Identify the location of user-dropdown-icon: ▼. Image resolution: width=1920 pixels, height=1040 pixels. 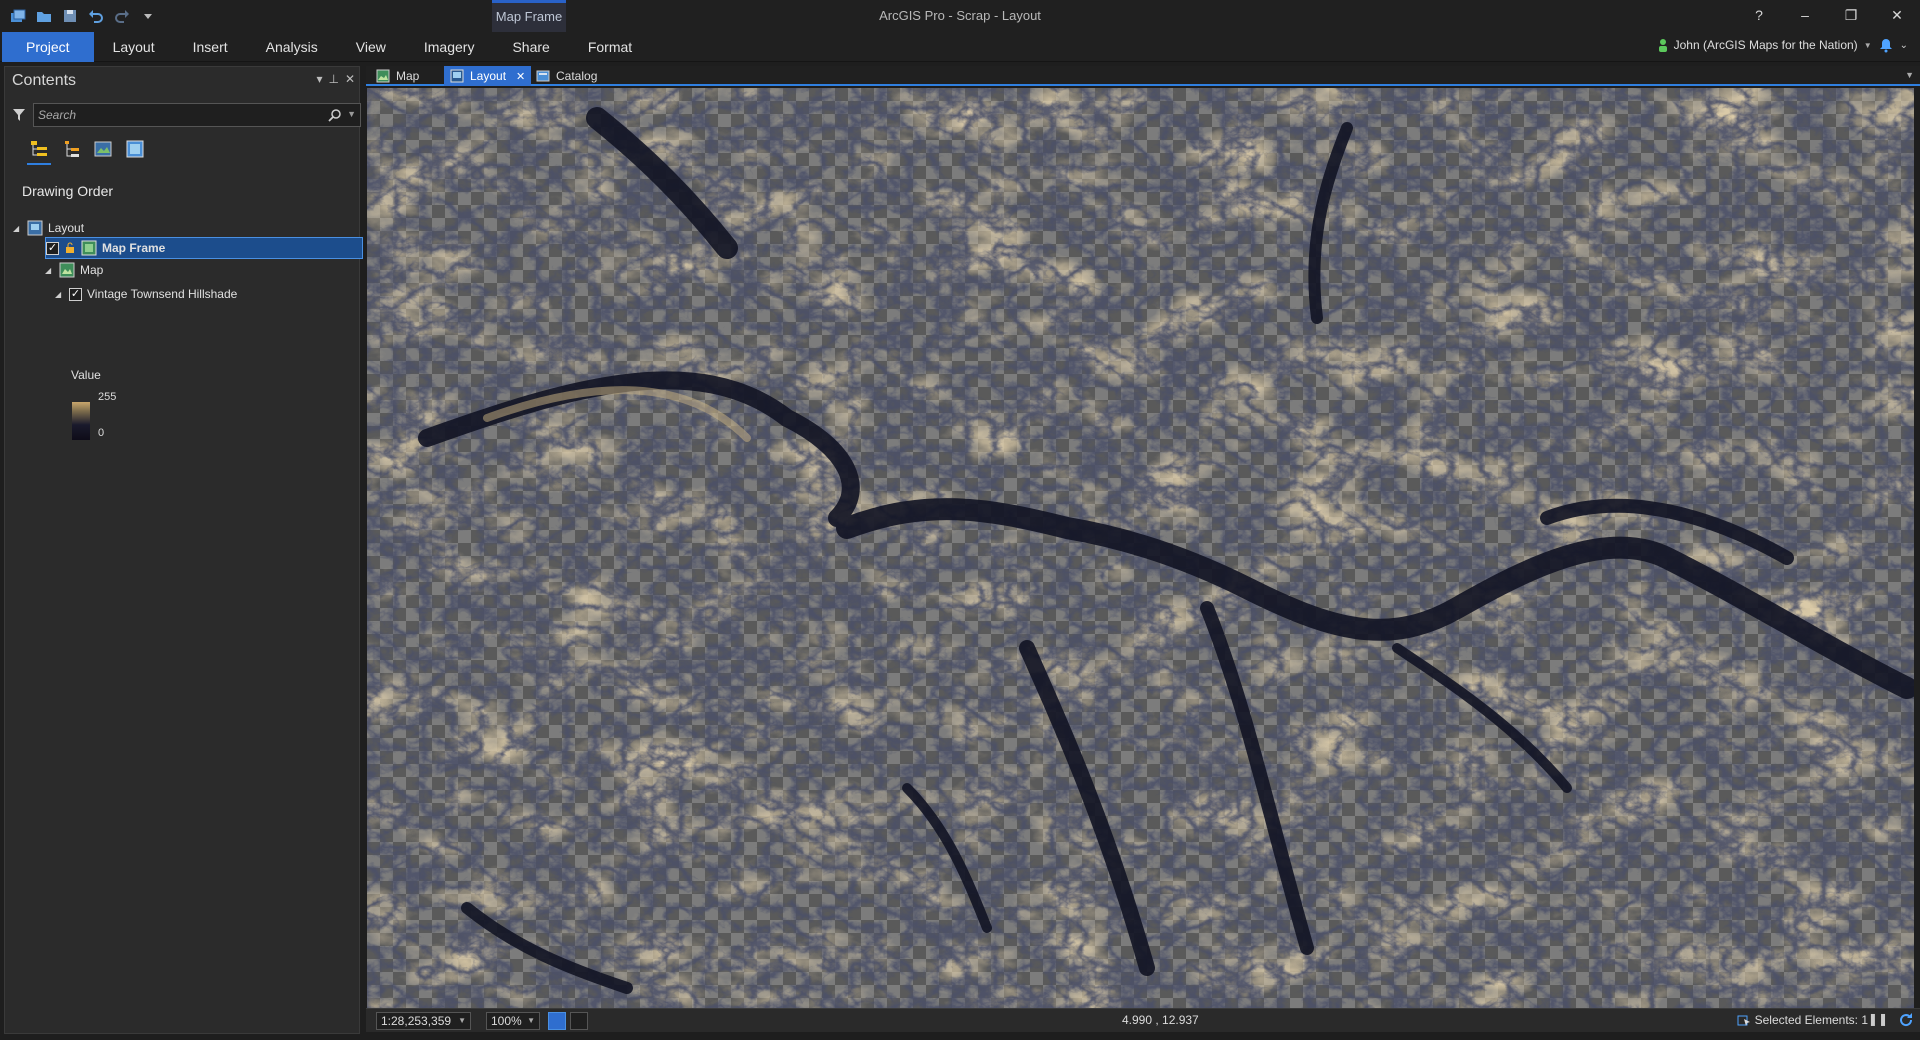
(1867, 45).